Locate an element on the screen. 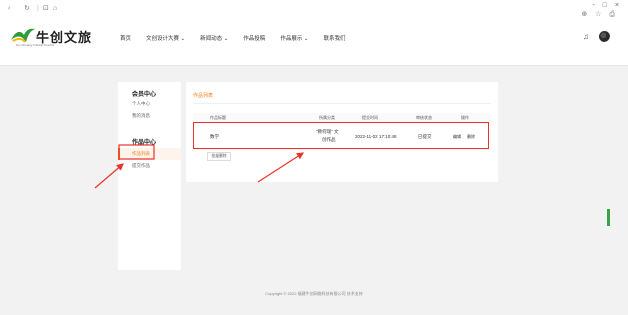 The image size is (628, 315). nav-news: 新闻动态 ⌄ is located at coordinates (214, 38).